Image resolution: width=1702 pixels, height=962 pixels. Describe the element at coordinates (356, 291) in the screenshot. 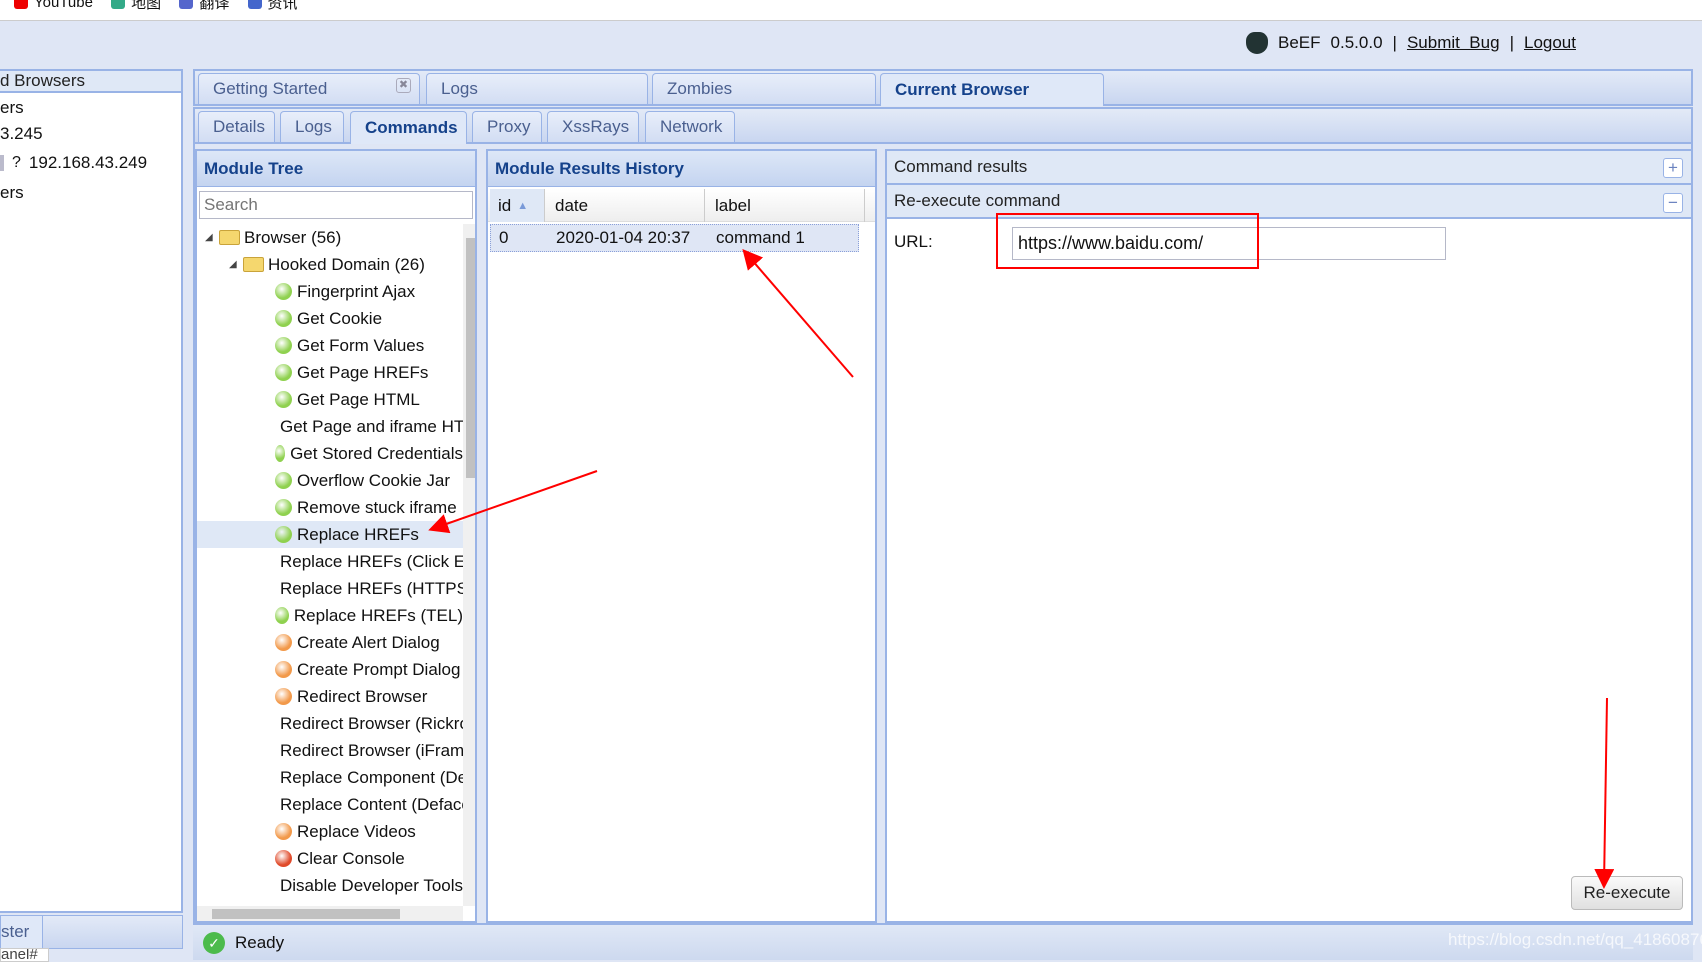

I see `module-label: Fingerprint Ajax` at that location.